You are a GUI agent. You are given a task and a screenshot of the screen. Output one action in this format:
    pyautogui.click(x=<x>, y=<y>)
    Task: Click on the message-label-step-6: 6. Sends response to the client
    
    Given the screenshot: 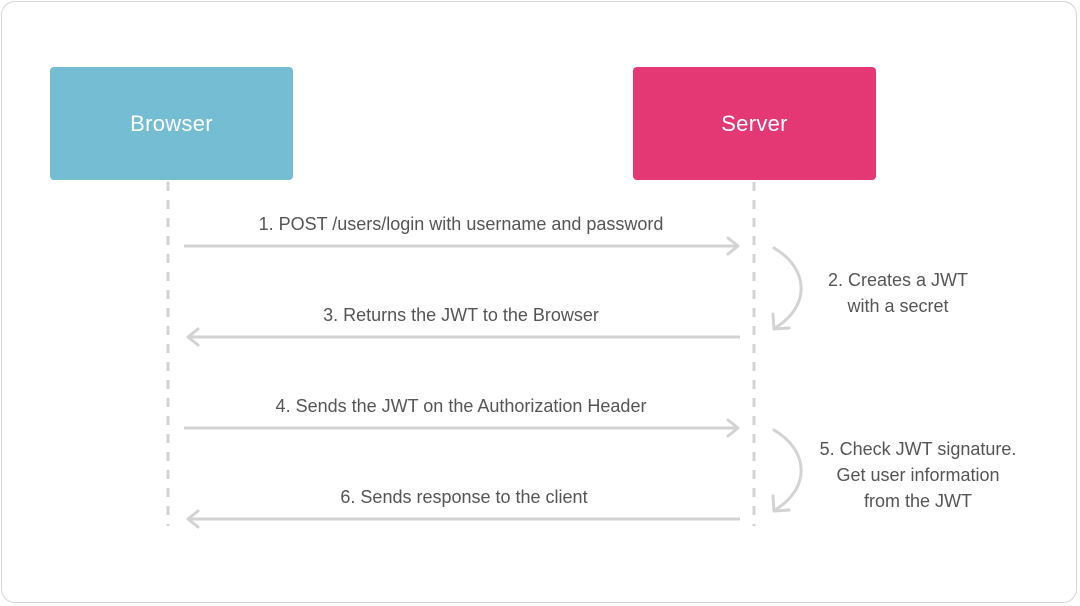 What is the action you would take?
    pyautogui.click(x=464, y=497)
    